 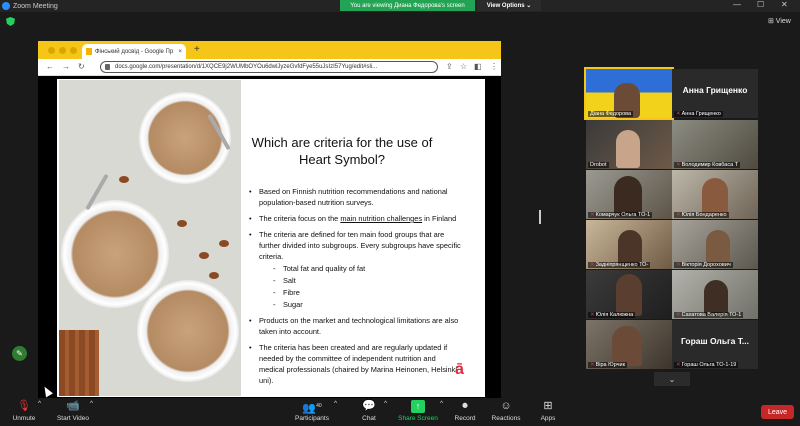 I want to click on close-window-button: ✕, so click(x=784, y=4).